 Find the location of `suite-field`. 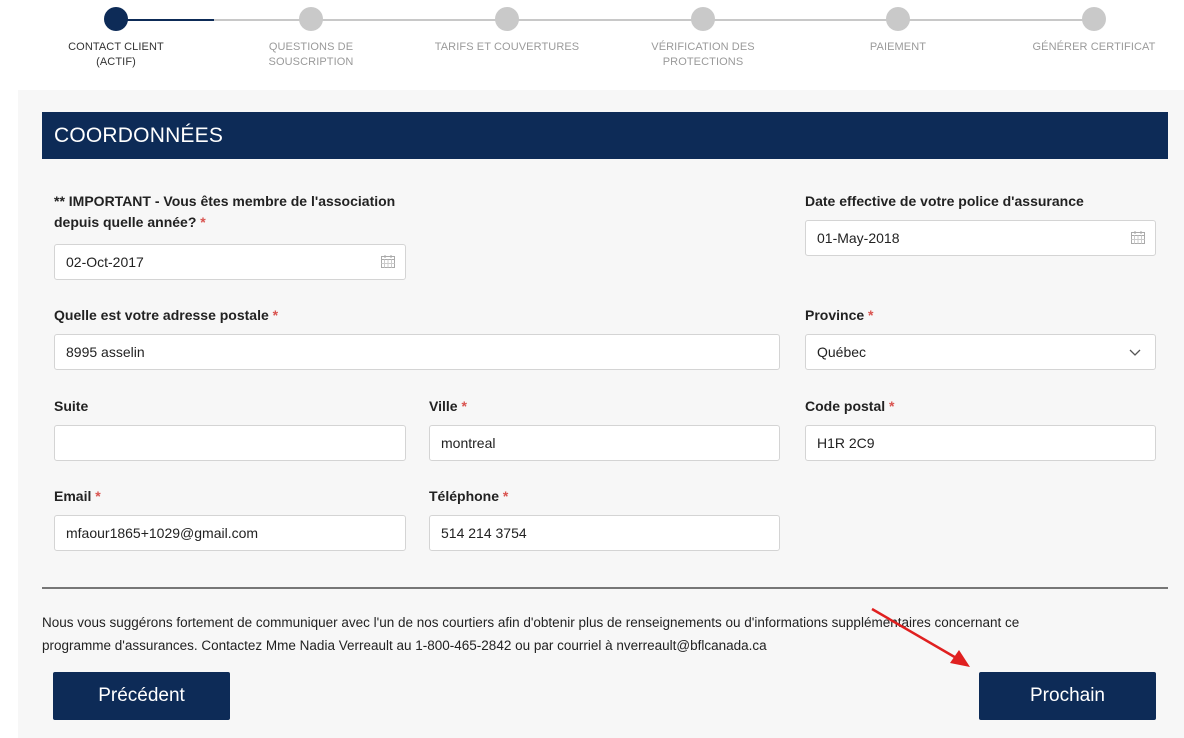

suite-field is located at coordinates (230, 443).